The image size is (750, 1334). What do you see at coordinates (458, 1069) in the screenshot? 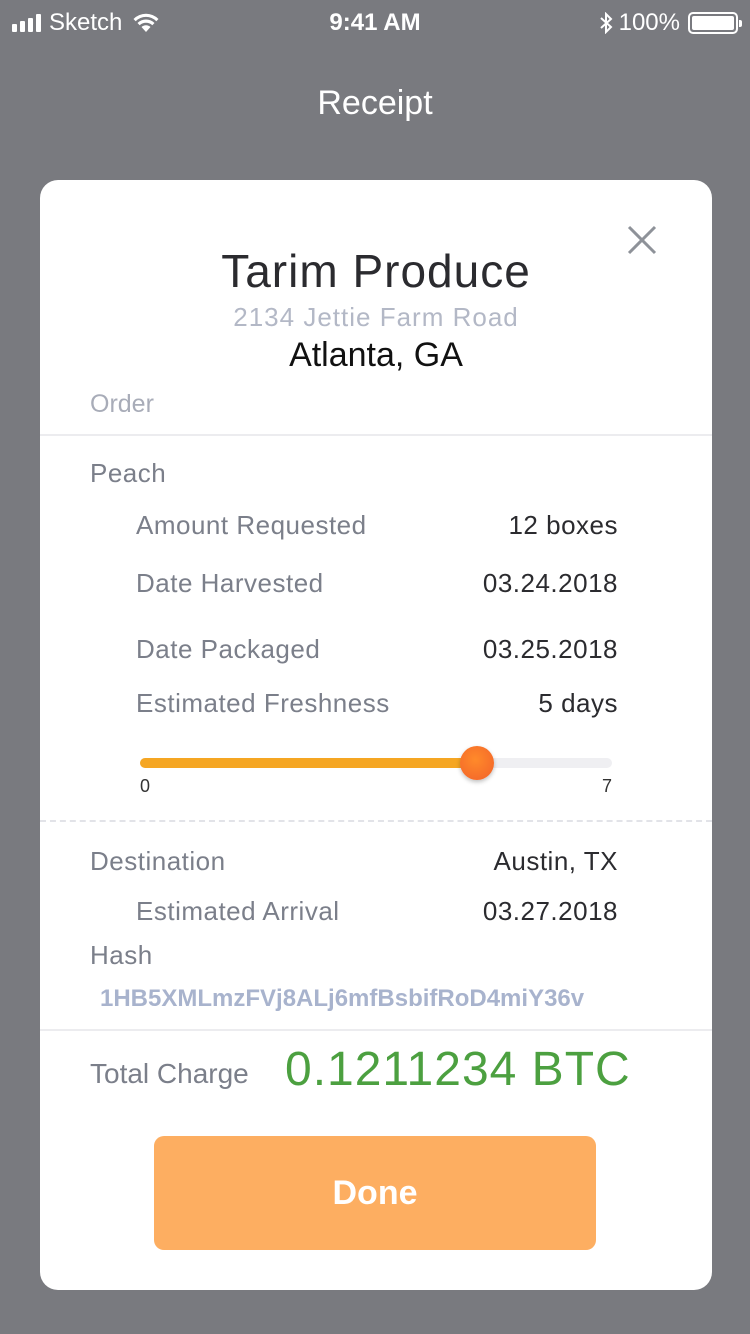
I see `total-value: 0.1211234 BTC` at bounding box center [458, 1069].